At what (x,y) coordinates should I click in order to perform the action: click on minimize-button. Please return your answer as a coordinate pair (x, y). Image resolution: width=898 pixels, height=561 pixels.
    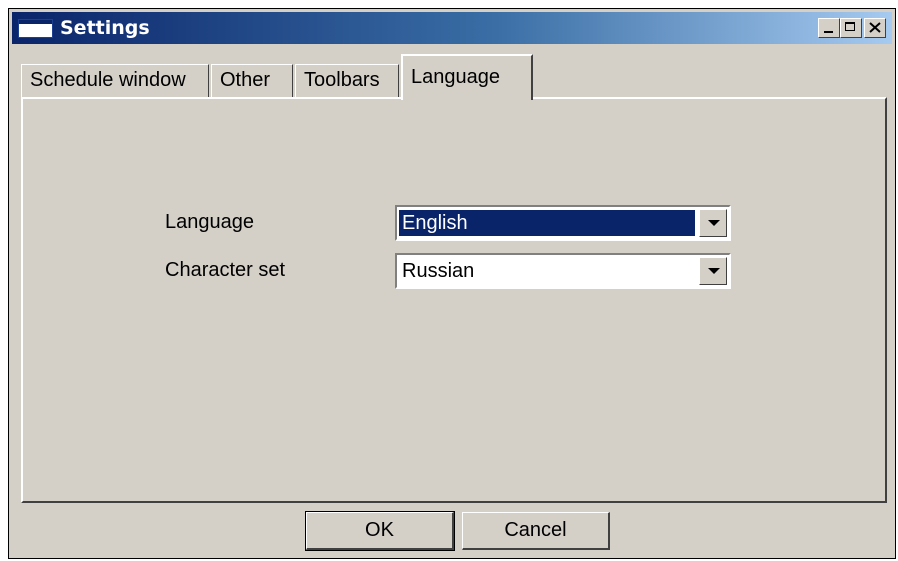
    Looking at the image, I should click on (829, 28).